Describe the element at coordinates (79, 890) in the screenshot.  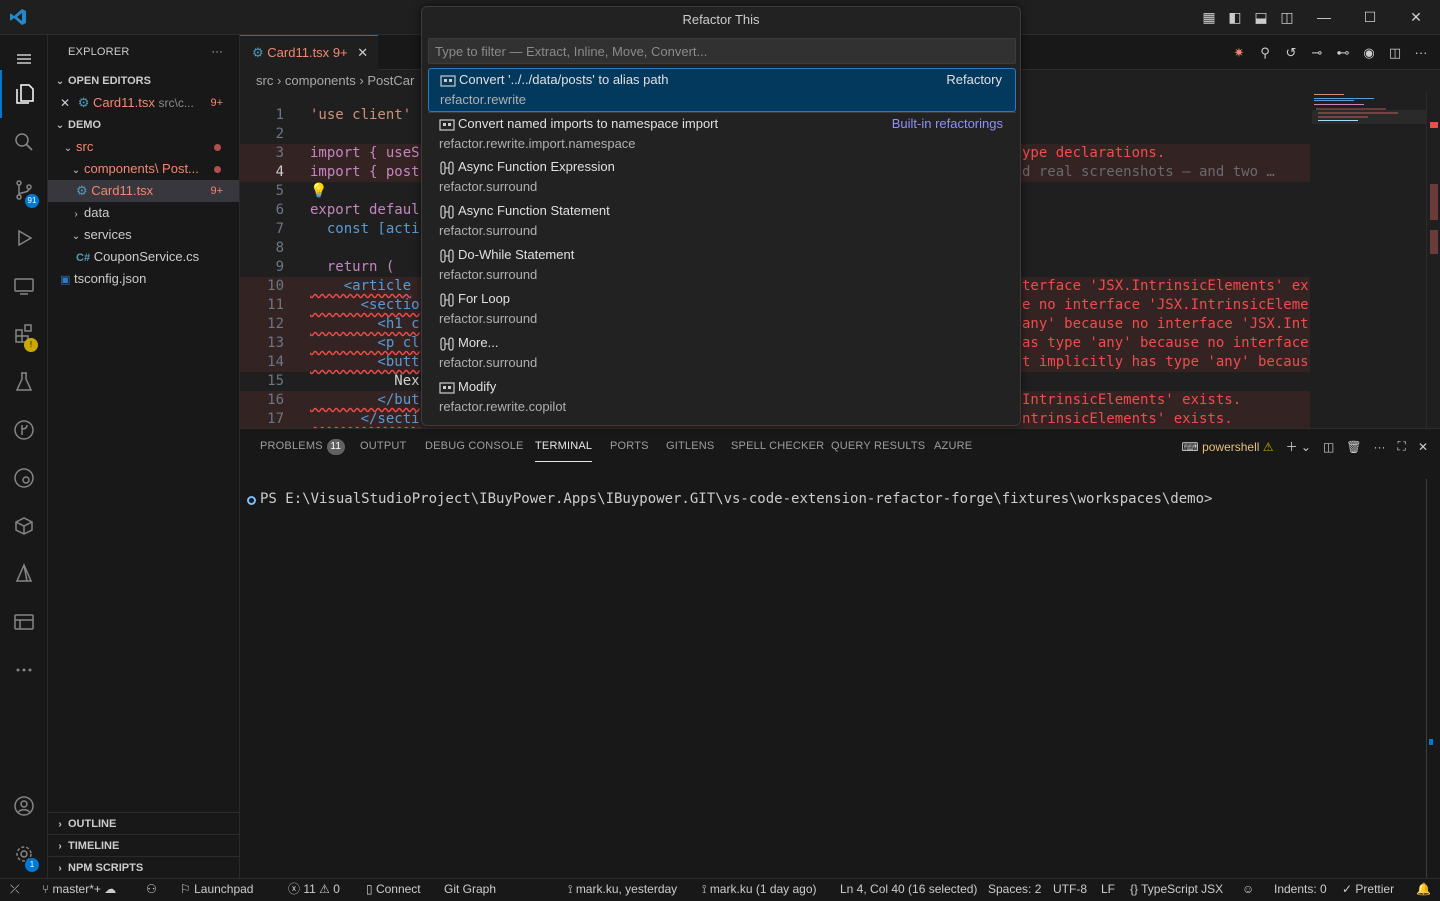
I see `branch-status: ⑂ master*+ ☁` at that location.